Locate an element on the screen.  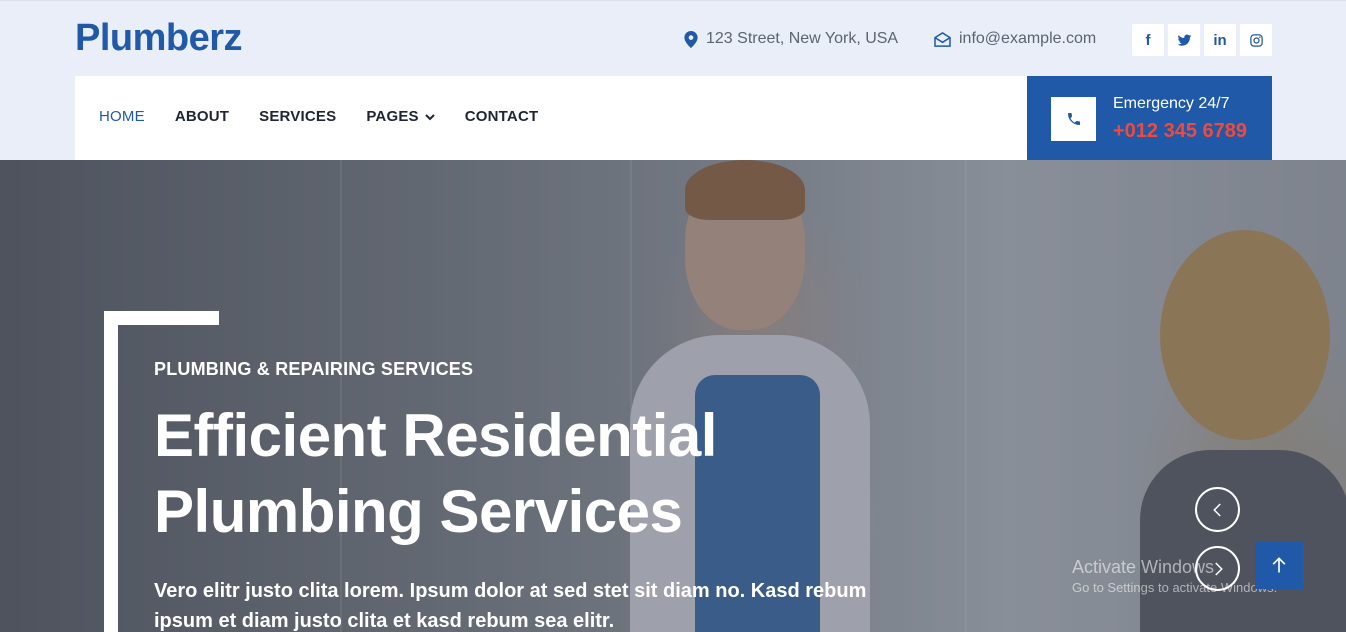
nav-item-about: ABOUT is located at coordinates (202, 116).